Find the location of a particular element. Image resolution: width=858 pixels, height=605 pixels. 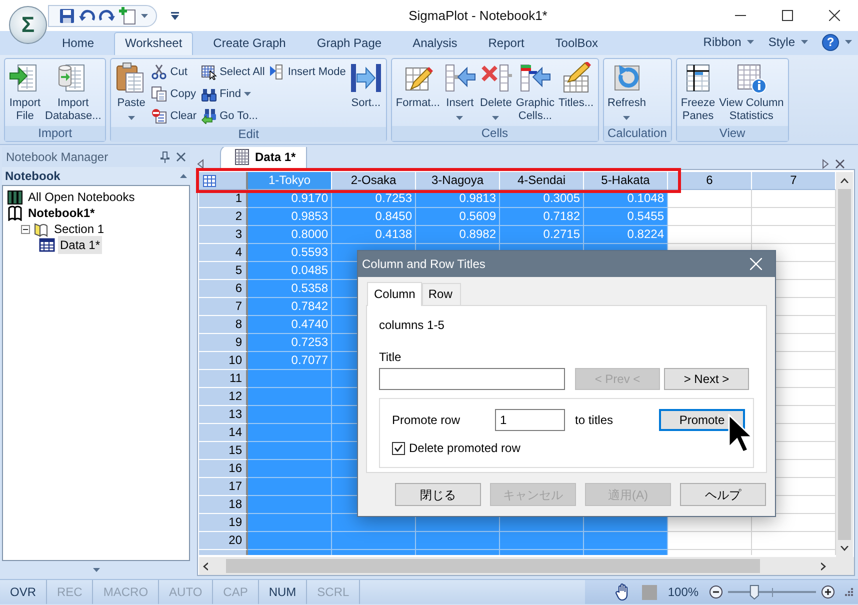

table-cell: 0.2715 is located at coordinates (542, 235).